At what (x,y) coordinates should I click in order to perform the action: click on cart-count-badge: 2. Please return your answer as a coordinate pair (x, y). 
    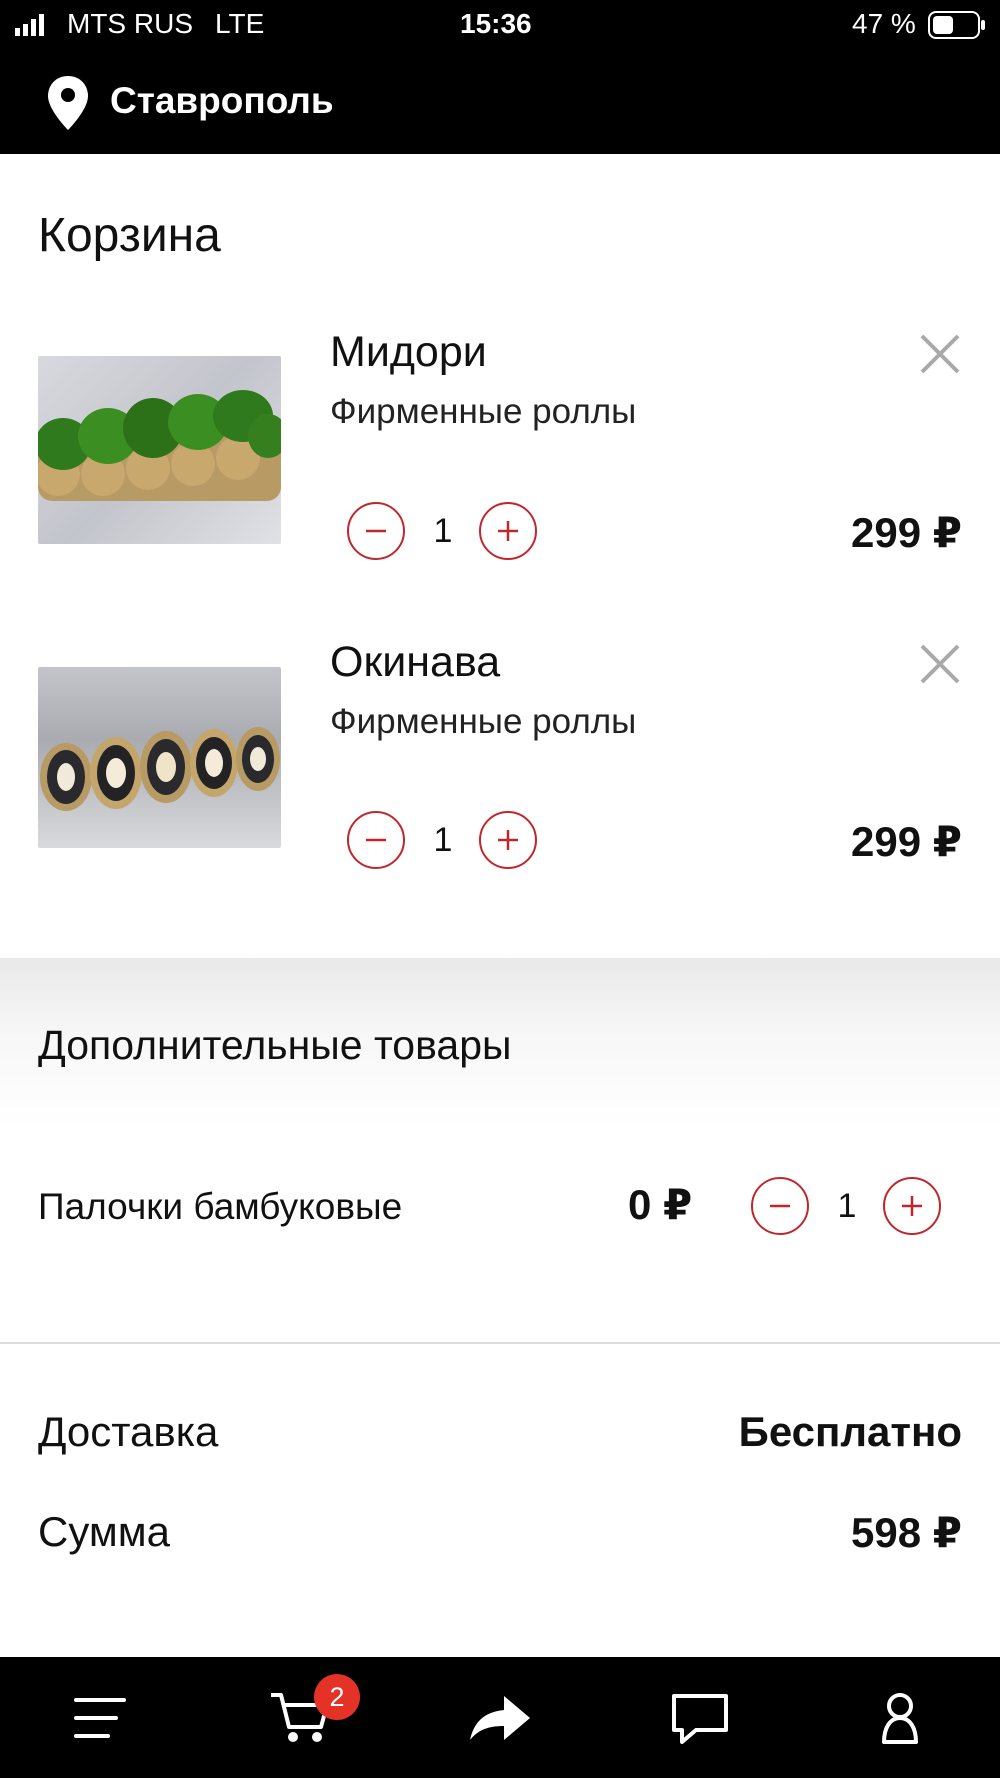
    Looking at the image, I should click on (337, 1697).